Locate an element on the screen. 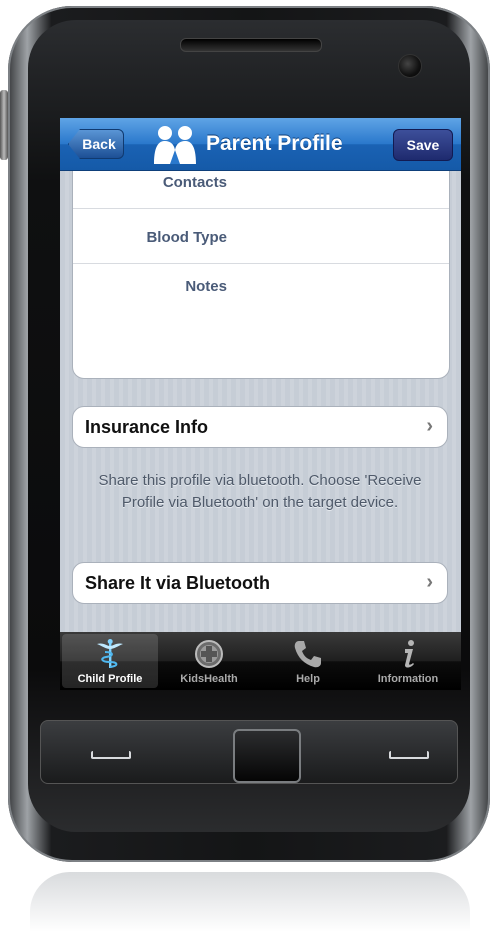 This screenshot has width=498, height=938. hardware-button-panel is located at coordinates (249, 752).